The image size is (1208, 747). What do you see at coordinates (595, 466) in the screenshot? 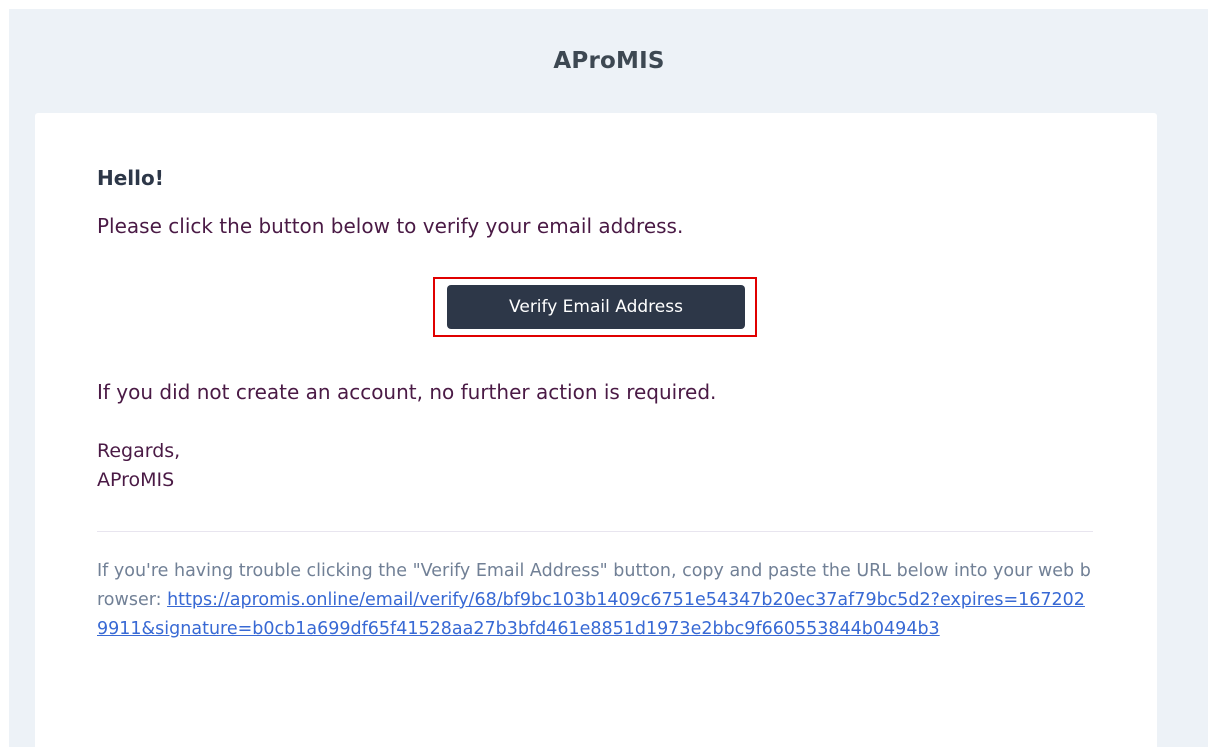
I see `salutation: Regards, AProMIS` at bounding box center [595, 466].